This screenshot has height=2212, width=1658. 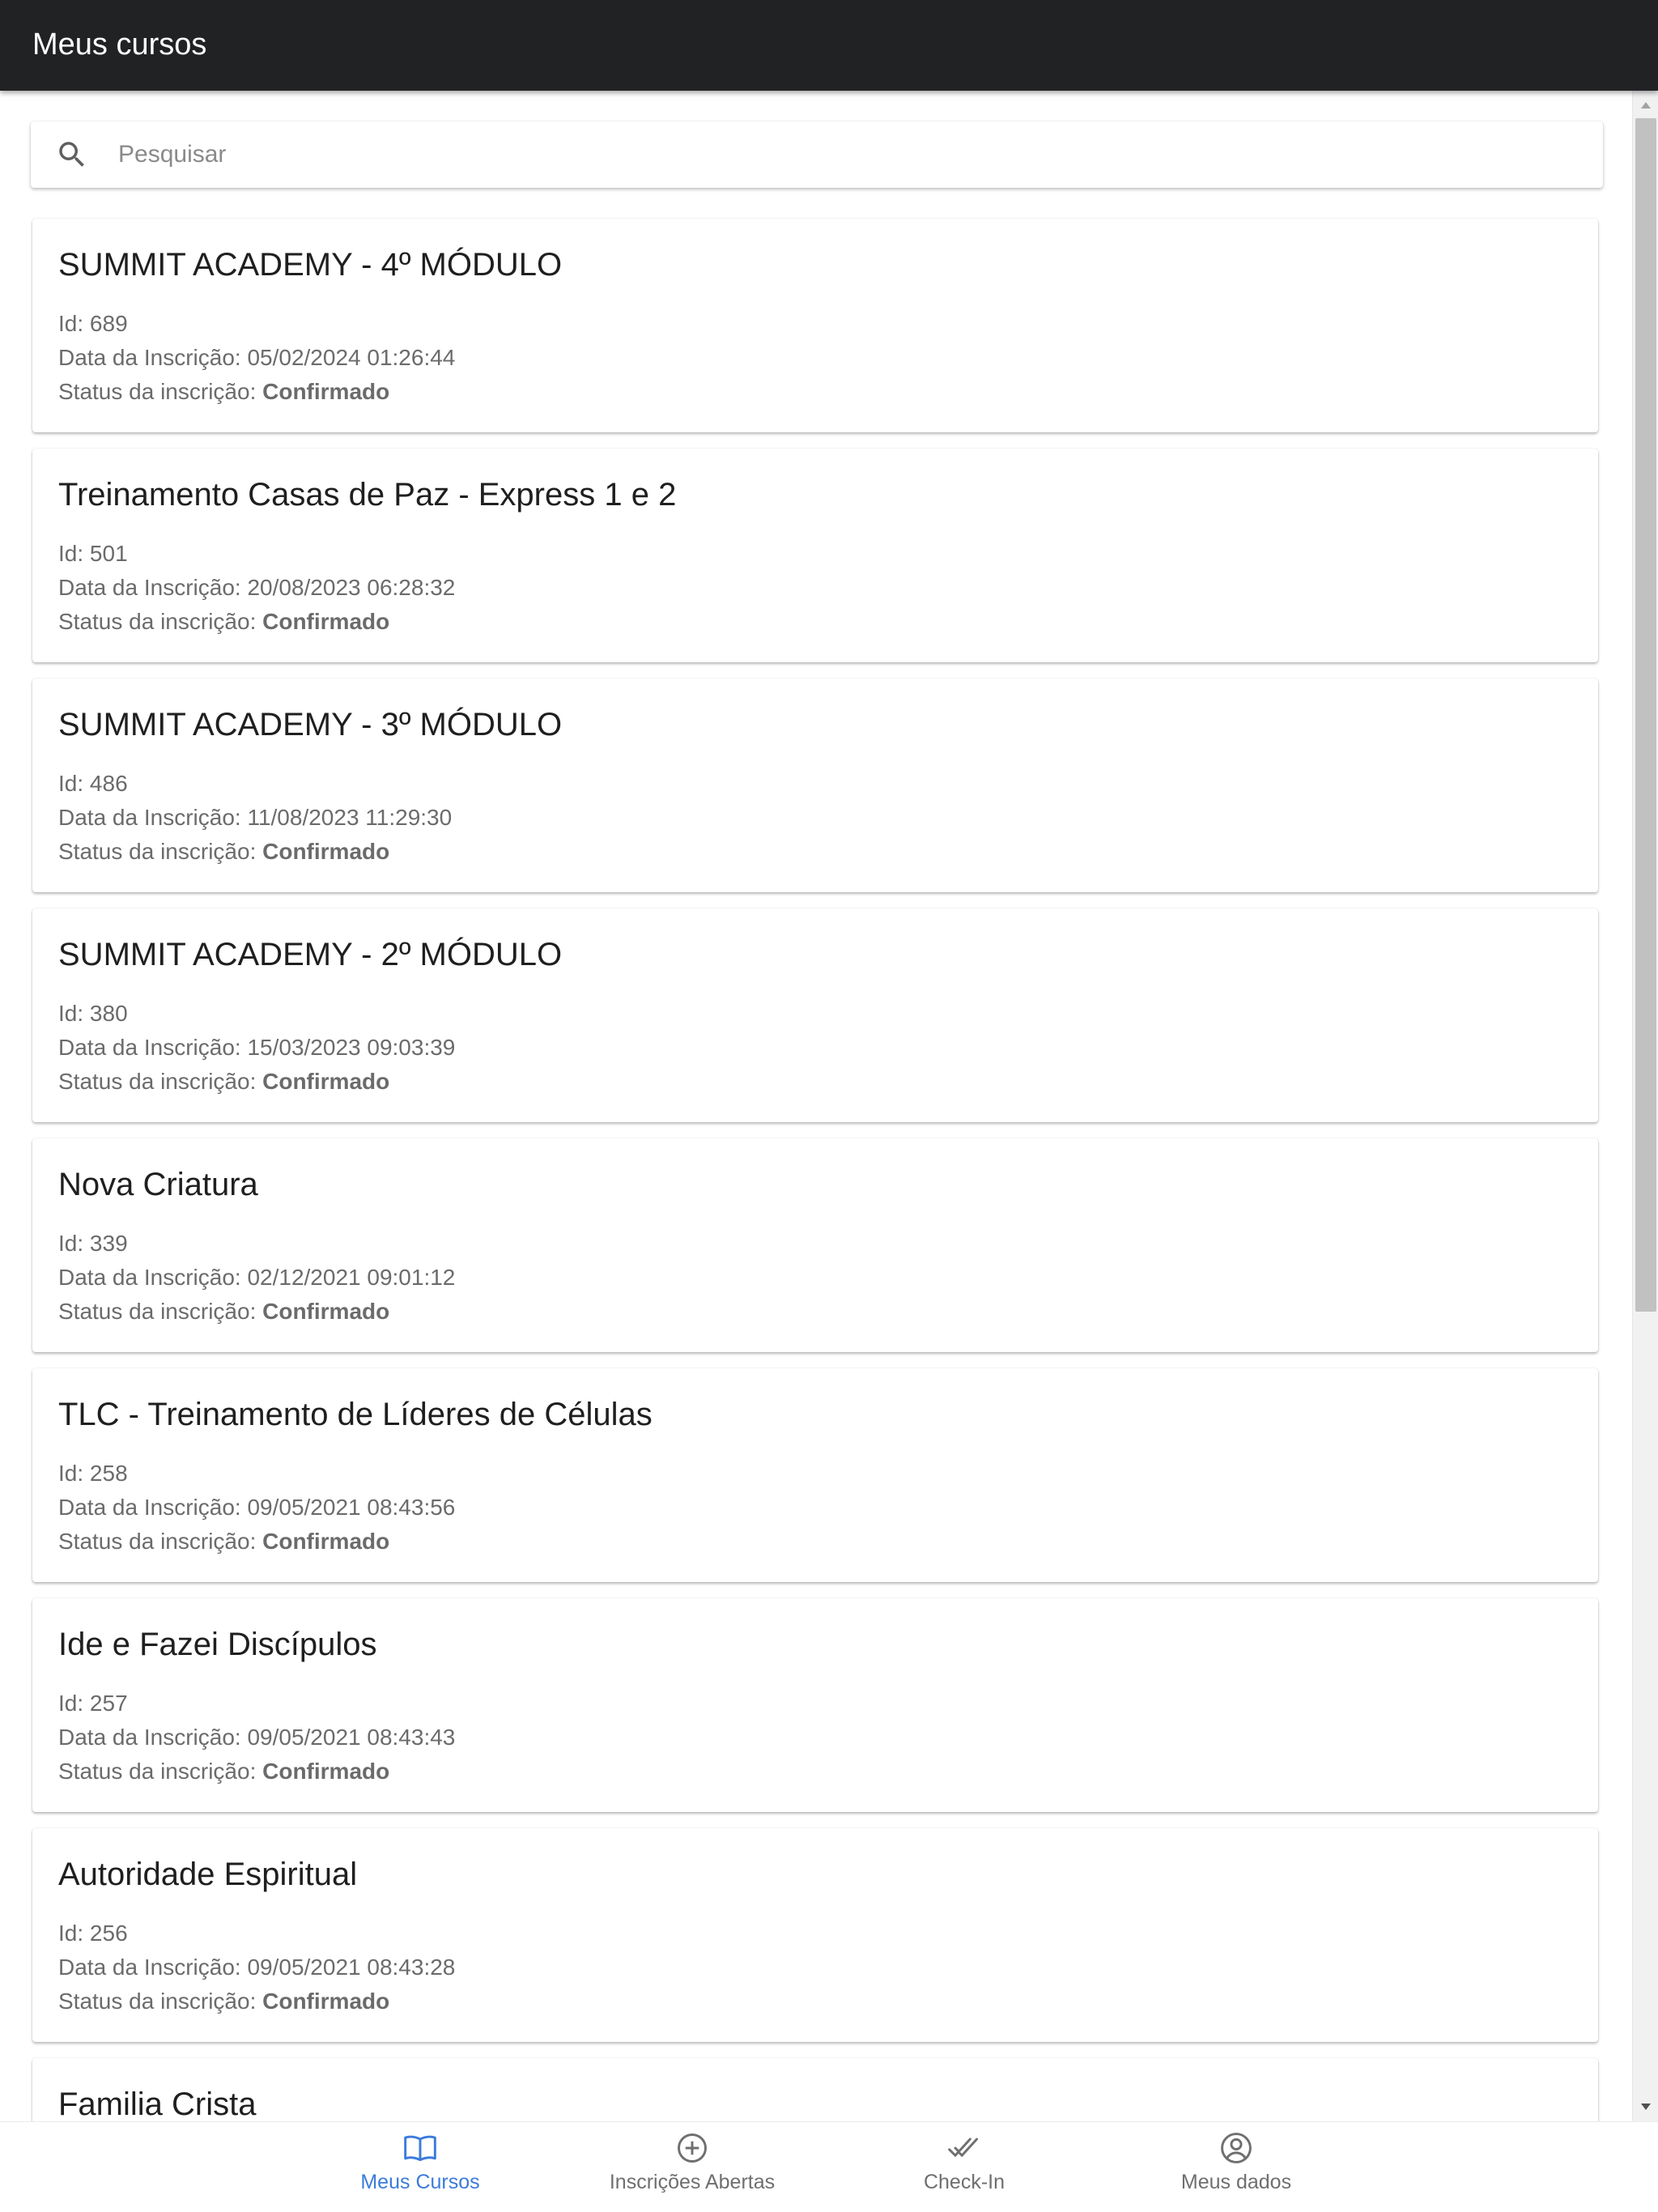 I want to click on account-circle-icon, so click(x=1236, y=2148).